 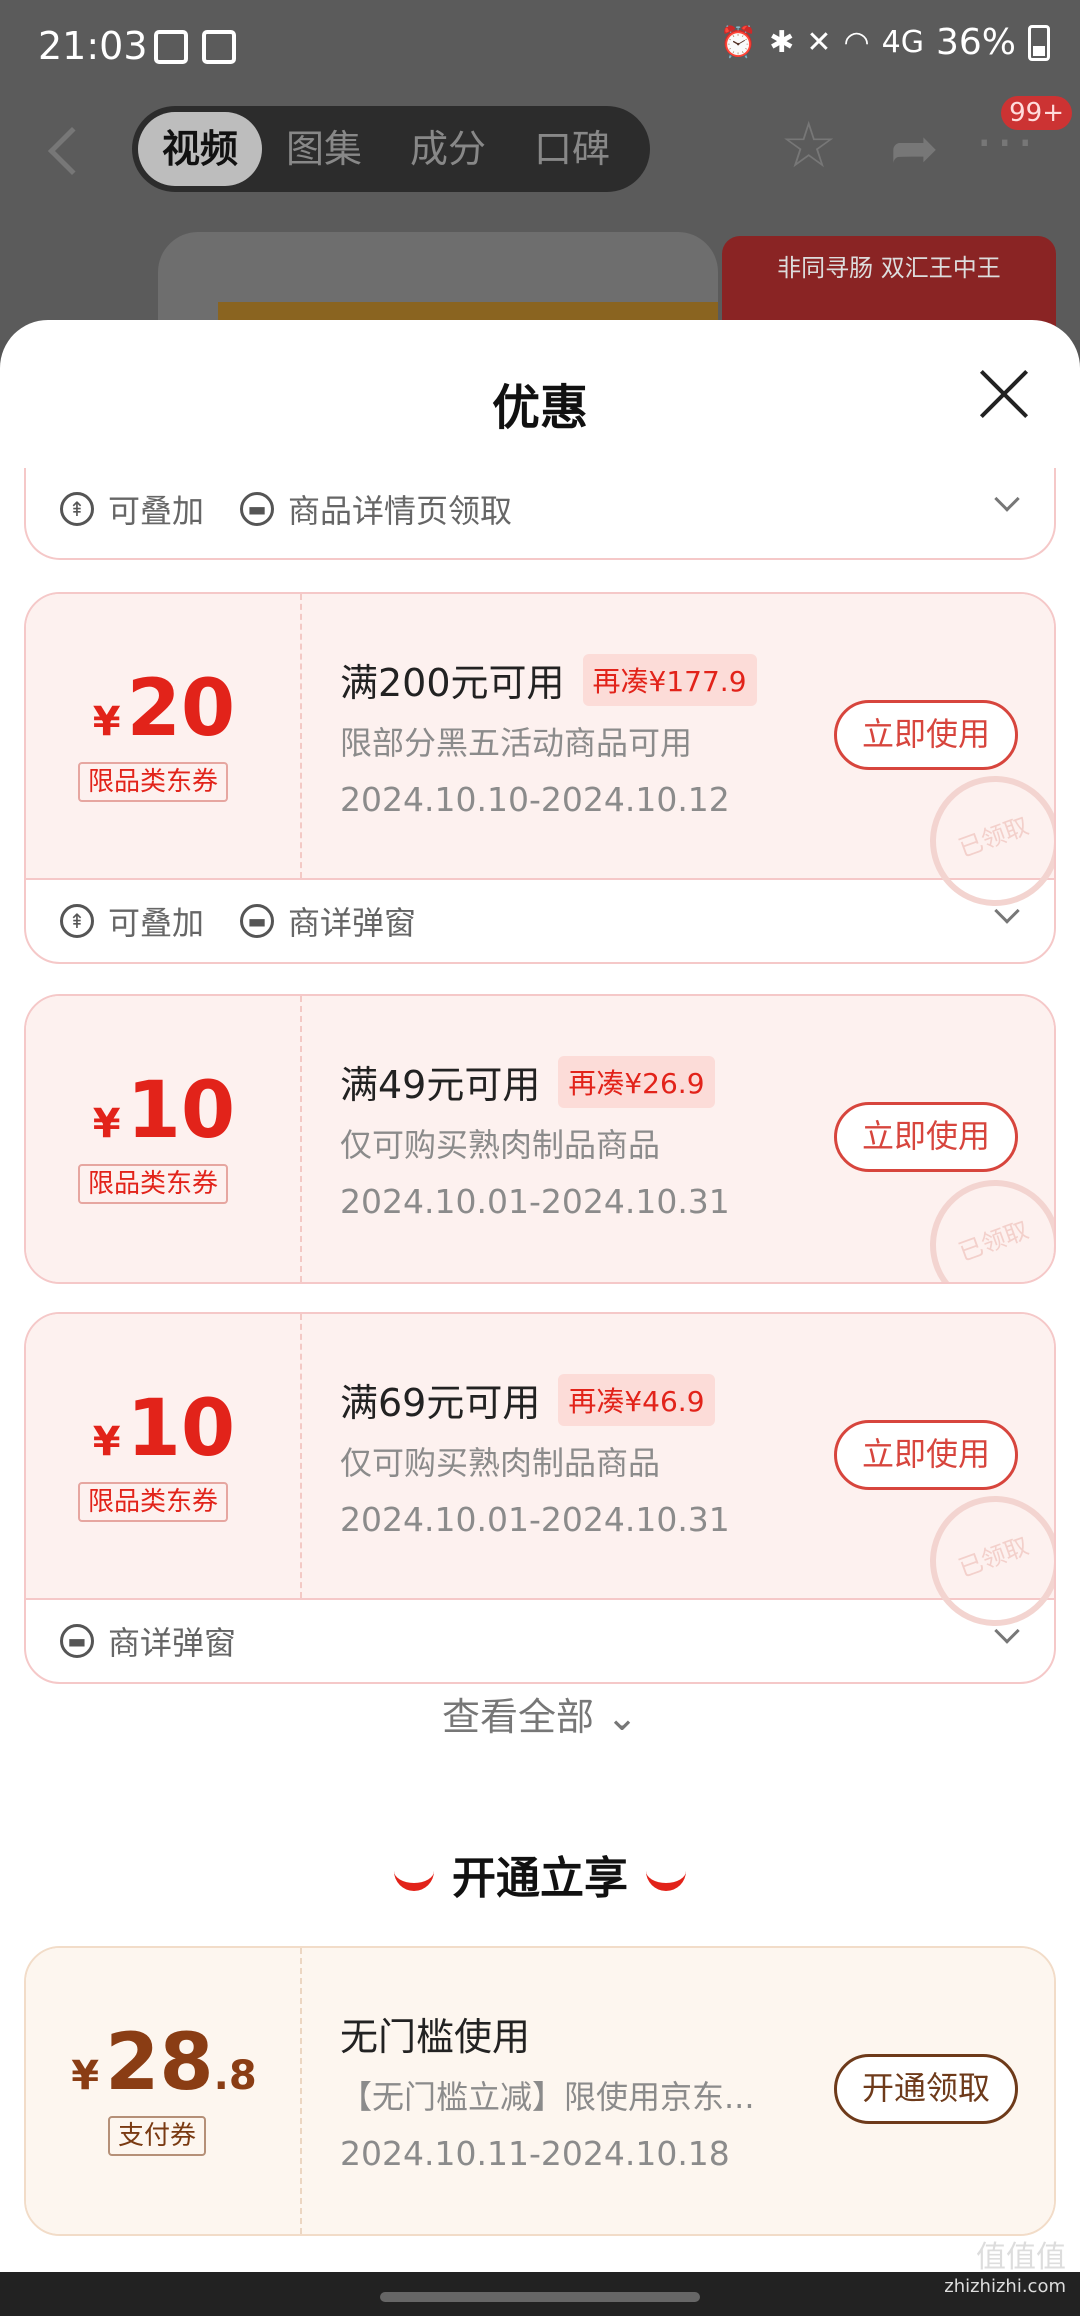 I want to click on tab-gallery: 图集, so click(x=324, y=149).